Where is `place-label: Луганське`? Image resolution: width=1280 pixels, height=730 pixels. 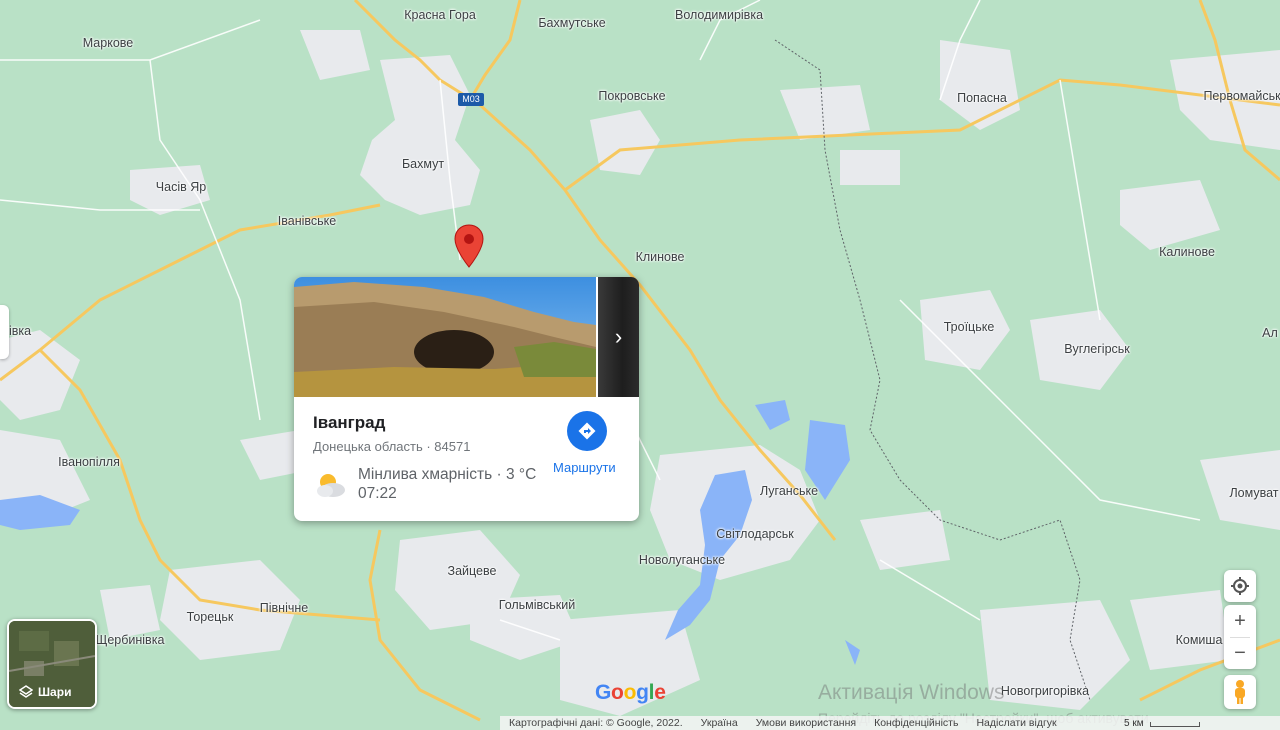
place-label: Луганське is located at coordinates (789, 491).